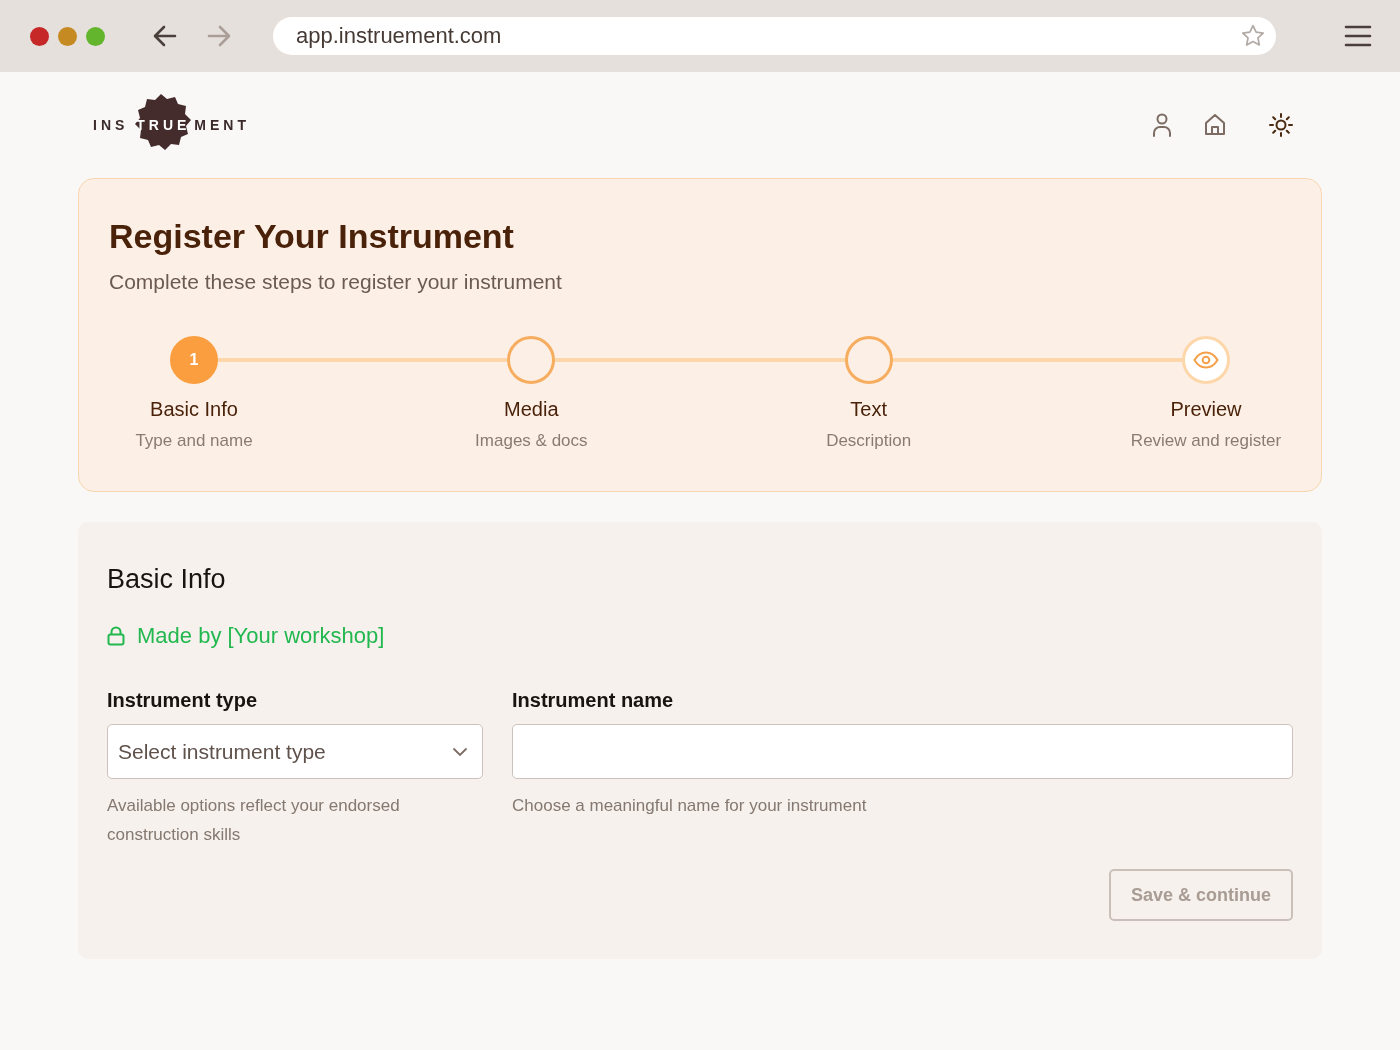 The width and height of the screenshot is (1400, 1050). I want to click on input-field, so click(902, 751).